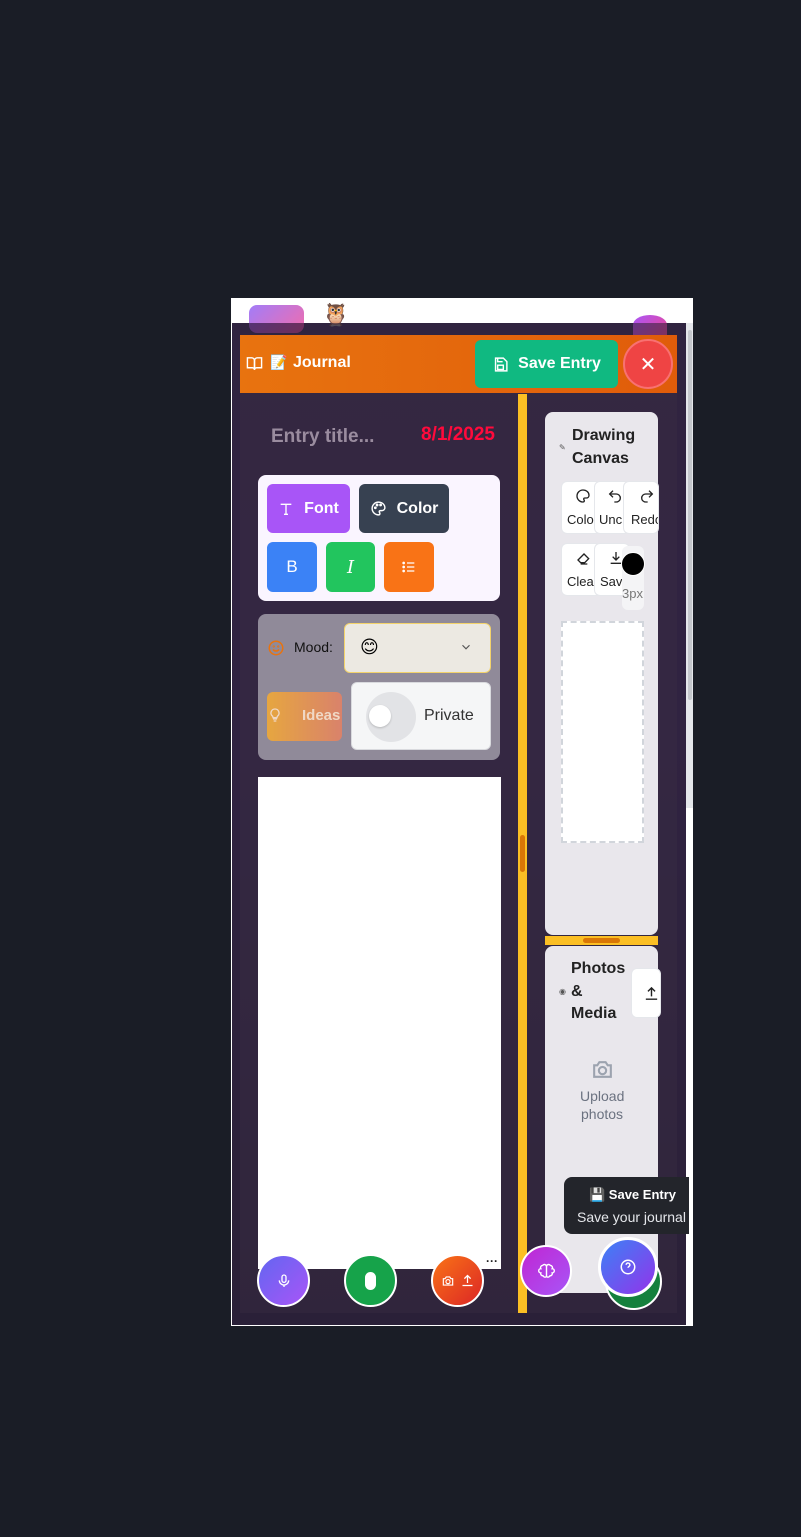 The image size is (801, 1537). I want to click on upload-button, so click(646, 993).